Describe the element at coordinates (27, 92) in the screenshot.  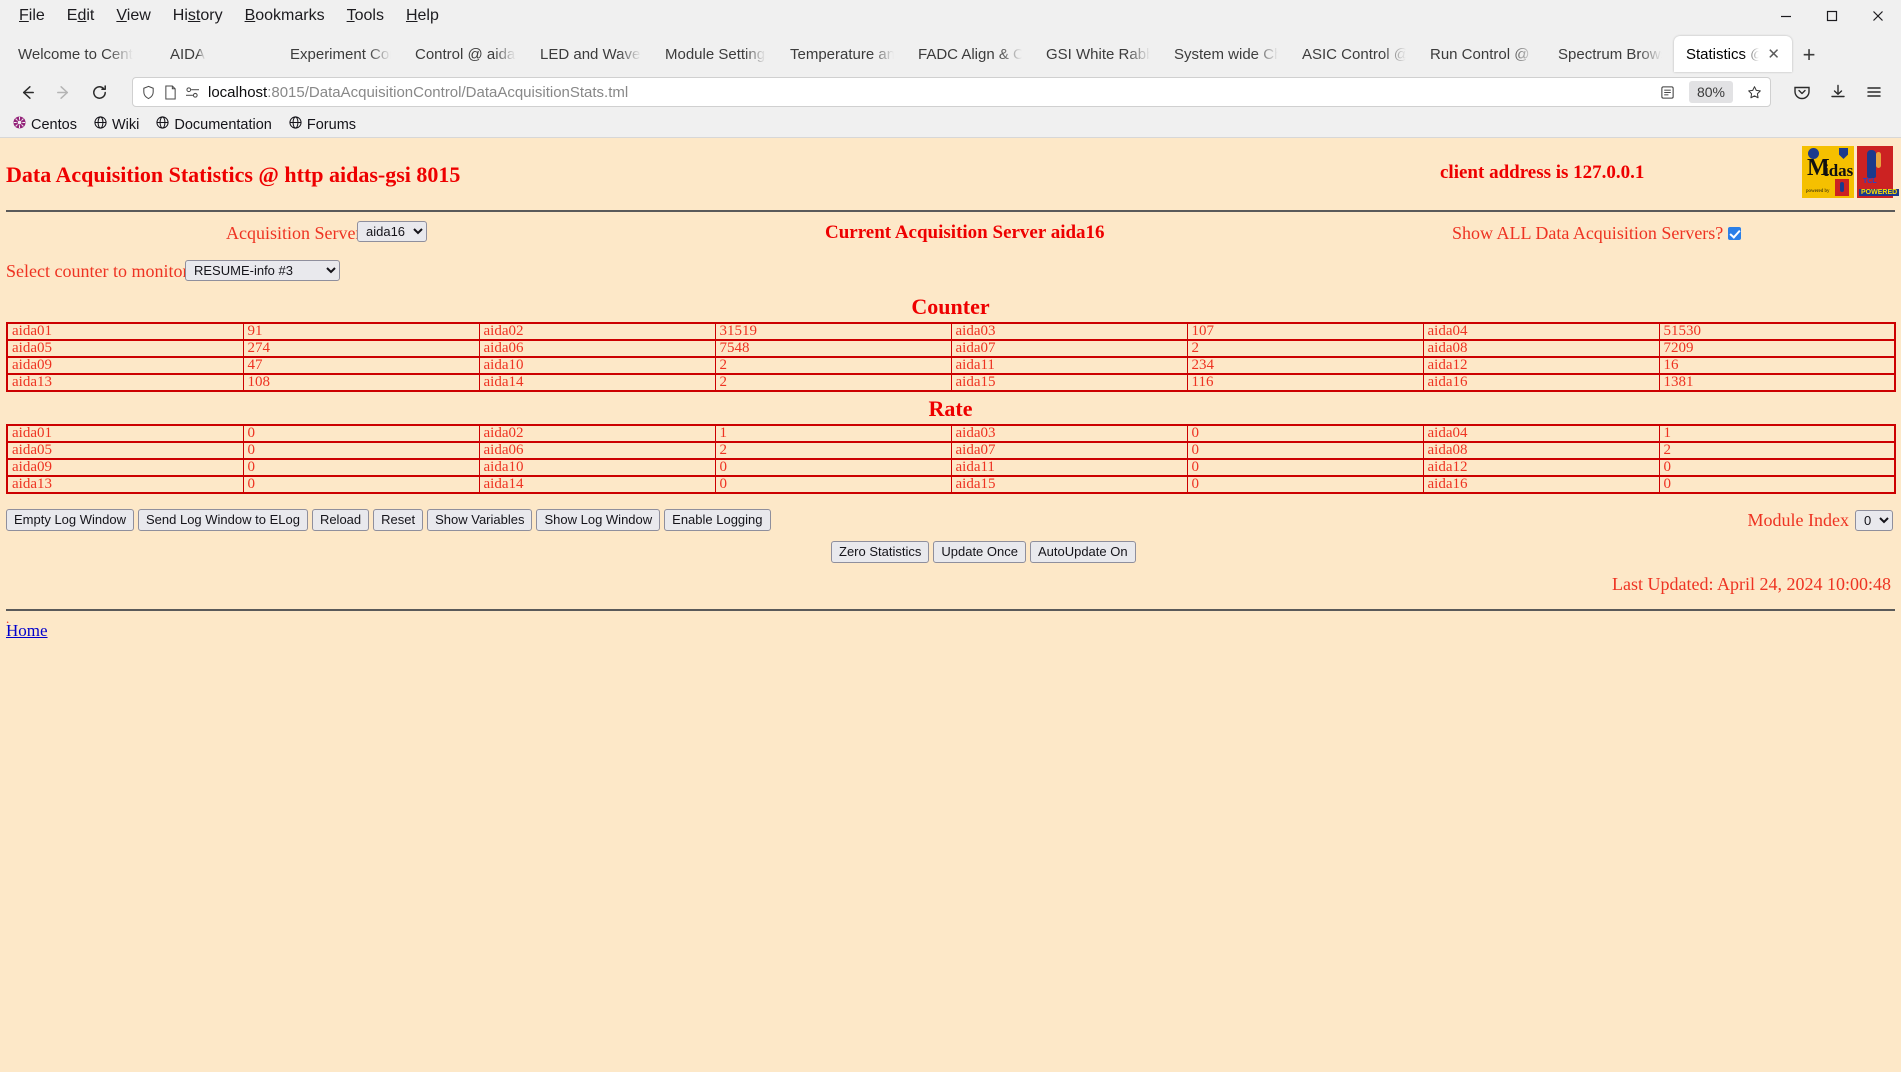
I see `back-arrow-icon` at that location.